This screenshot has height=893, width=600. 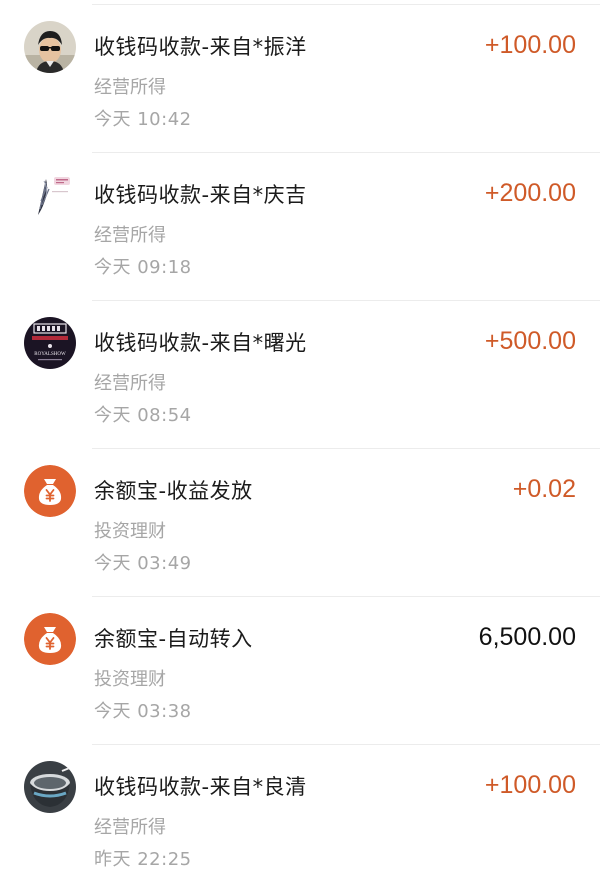 I want to click on transaction-title: 收钱码收款-来自*振洋, so click(x=200, y=47).